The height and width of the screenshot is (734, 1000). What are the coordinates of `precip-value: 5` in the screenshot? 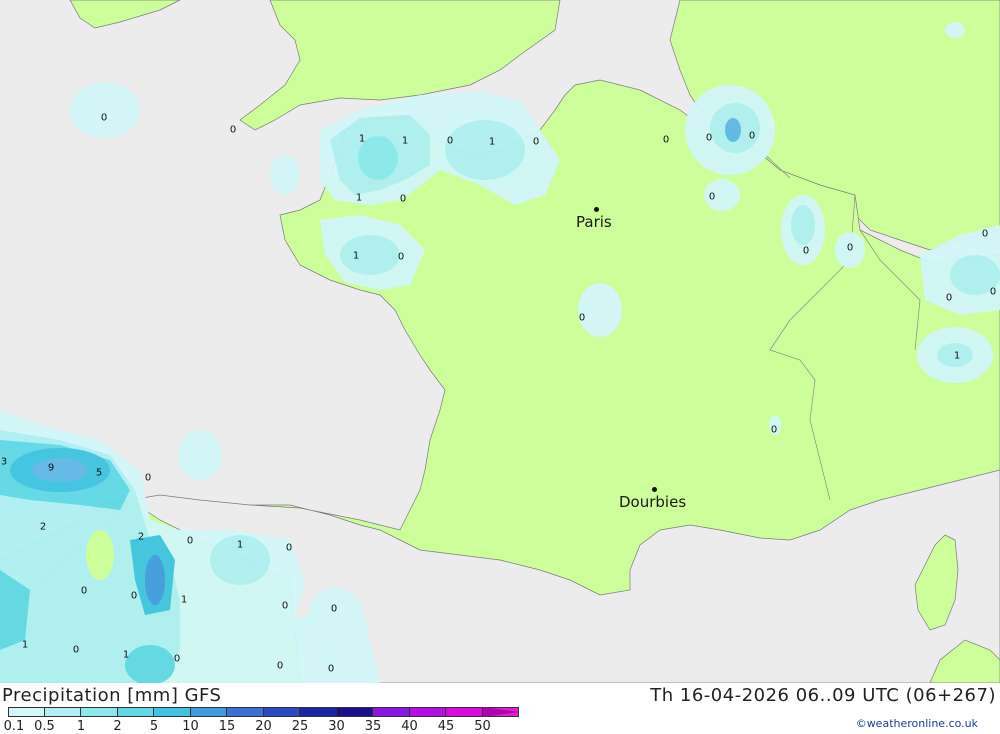 It's located at (99, 473).